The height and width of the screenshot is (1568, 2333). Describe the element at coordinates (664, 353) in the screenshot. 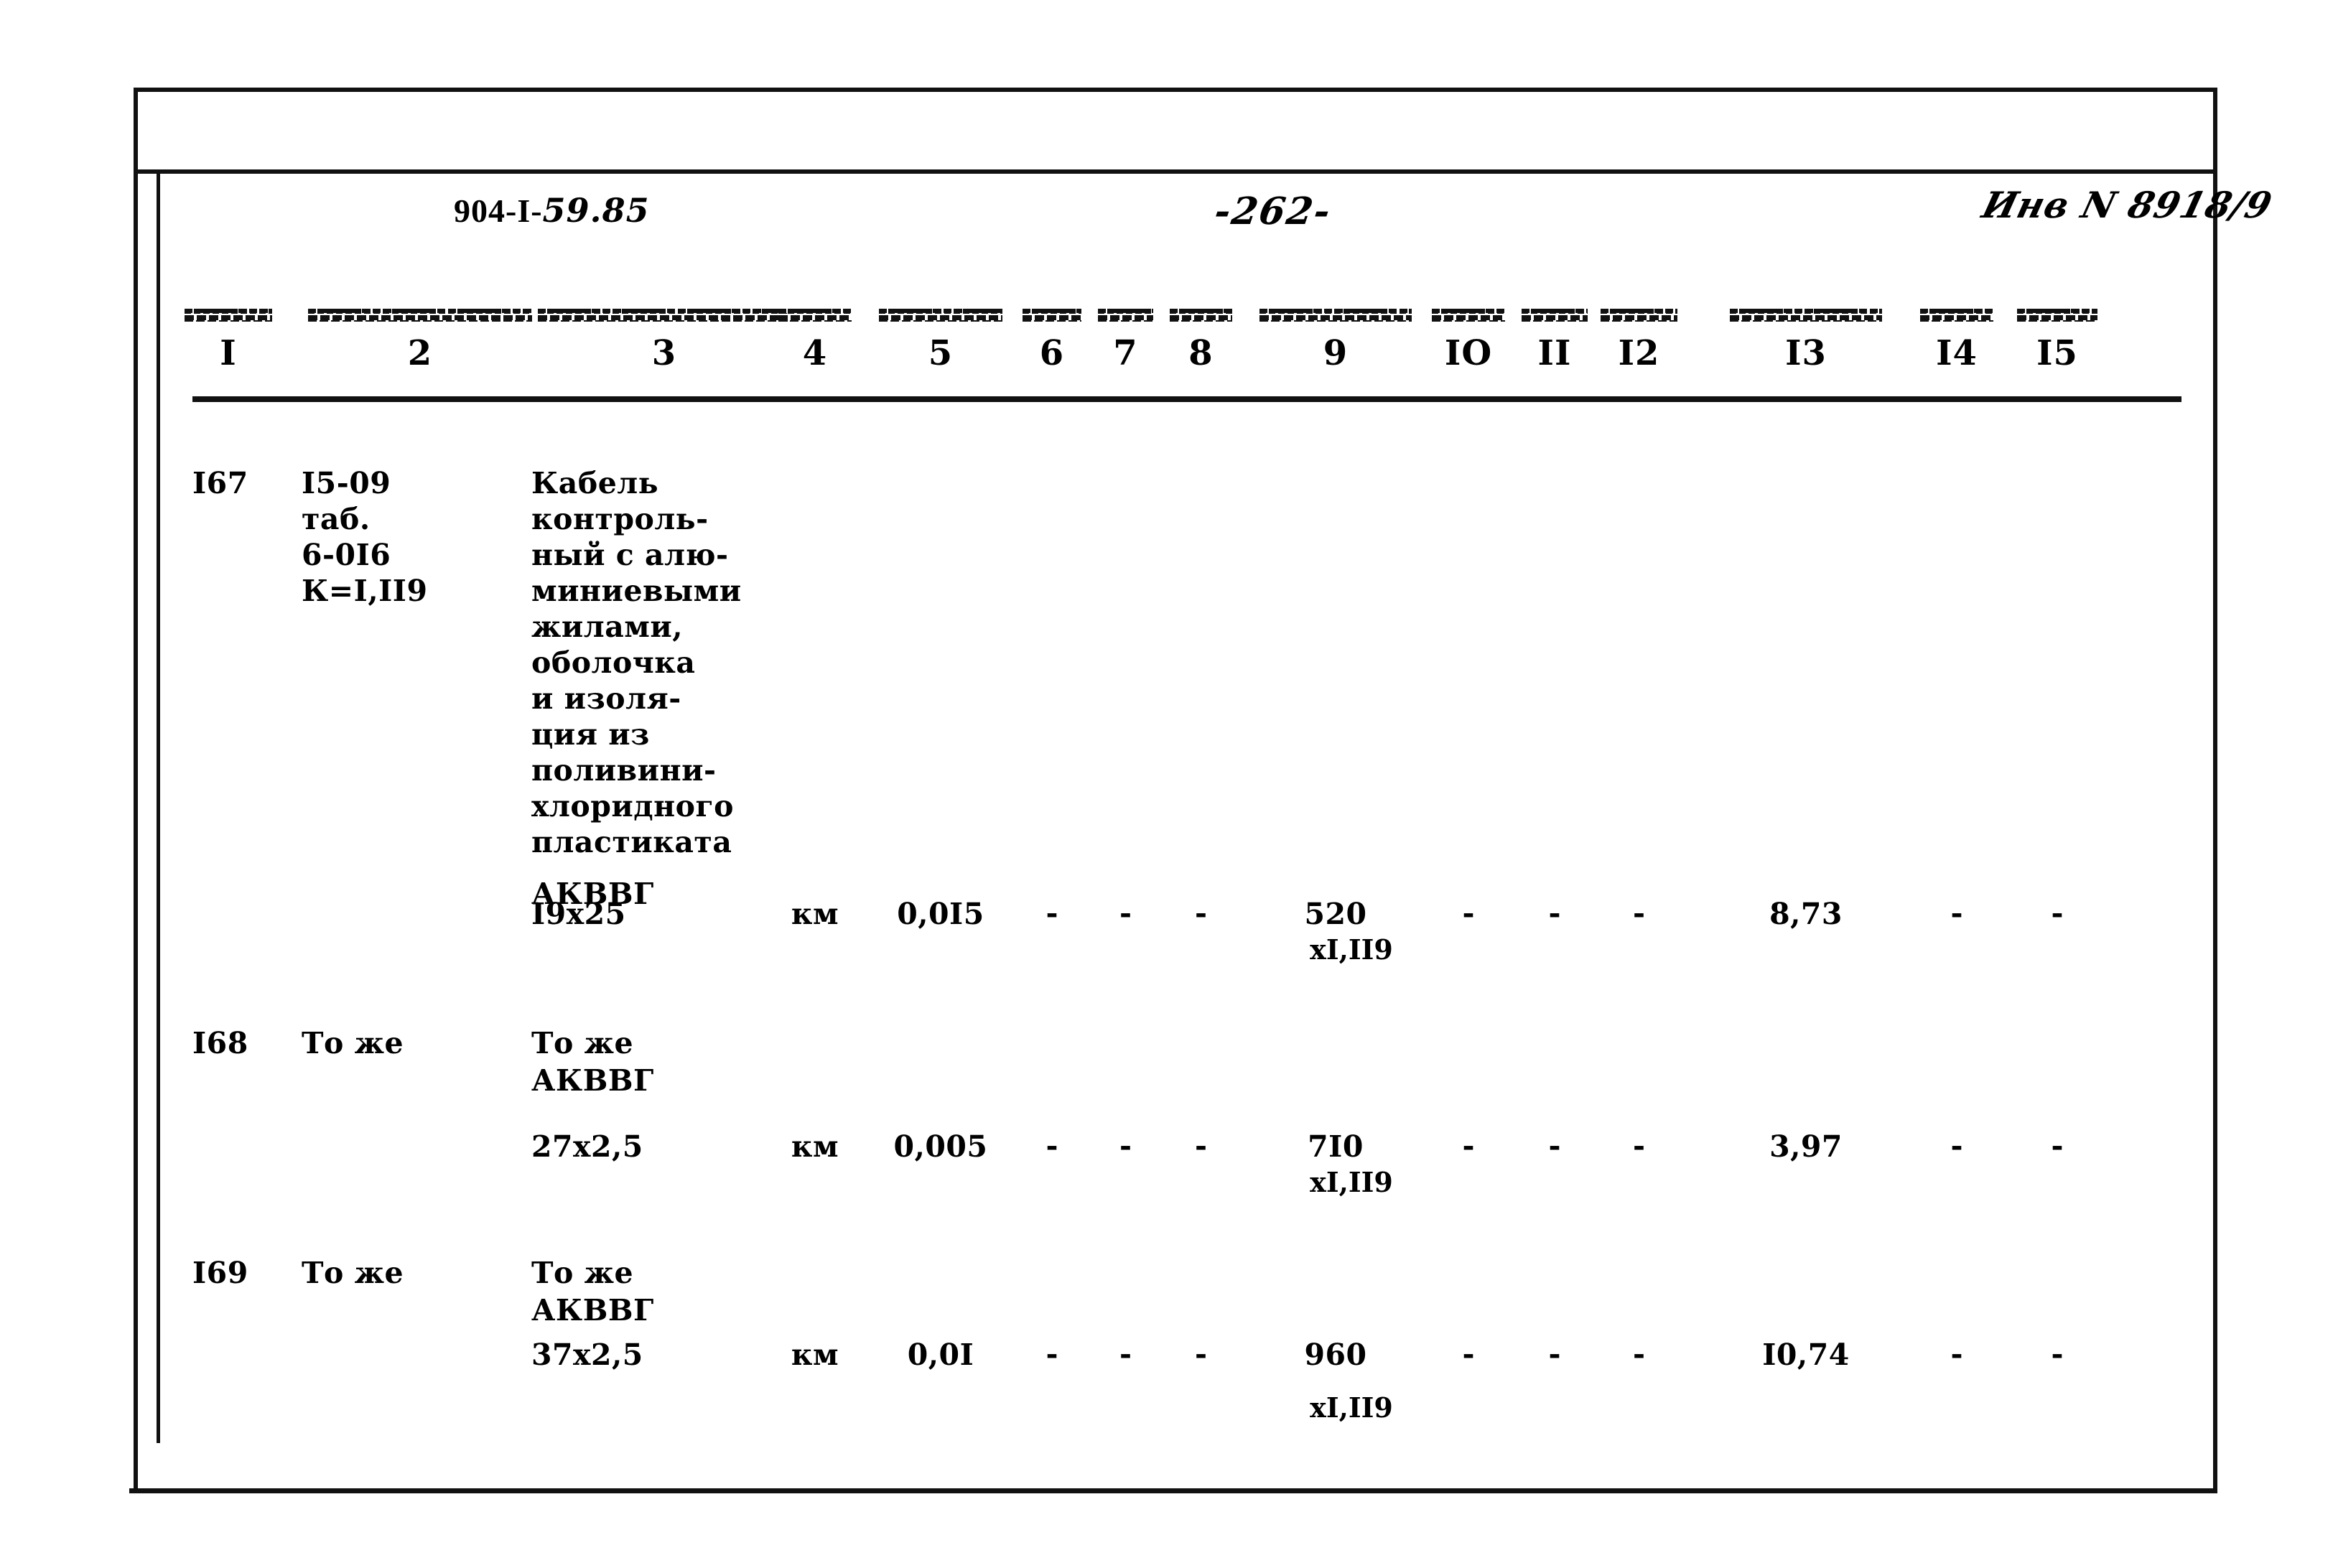

I see `column-number-3: 3` at that location.